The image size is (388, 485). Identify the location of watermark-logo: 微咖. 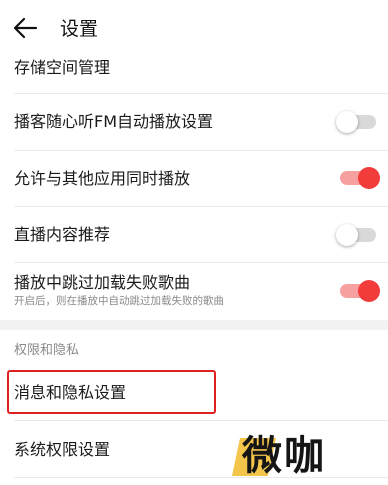
(288, 457).